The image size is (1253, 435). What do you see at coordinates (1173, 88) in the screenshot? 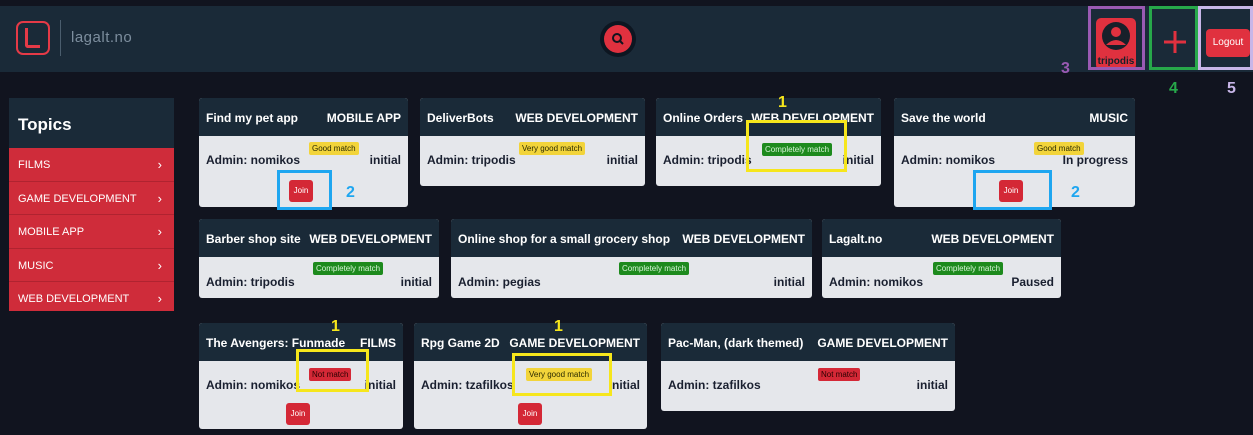
I see `annotation-number-4: 4` at bounding box center [1173, 88].